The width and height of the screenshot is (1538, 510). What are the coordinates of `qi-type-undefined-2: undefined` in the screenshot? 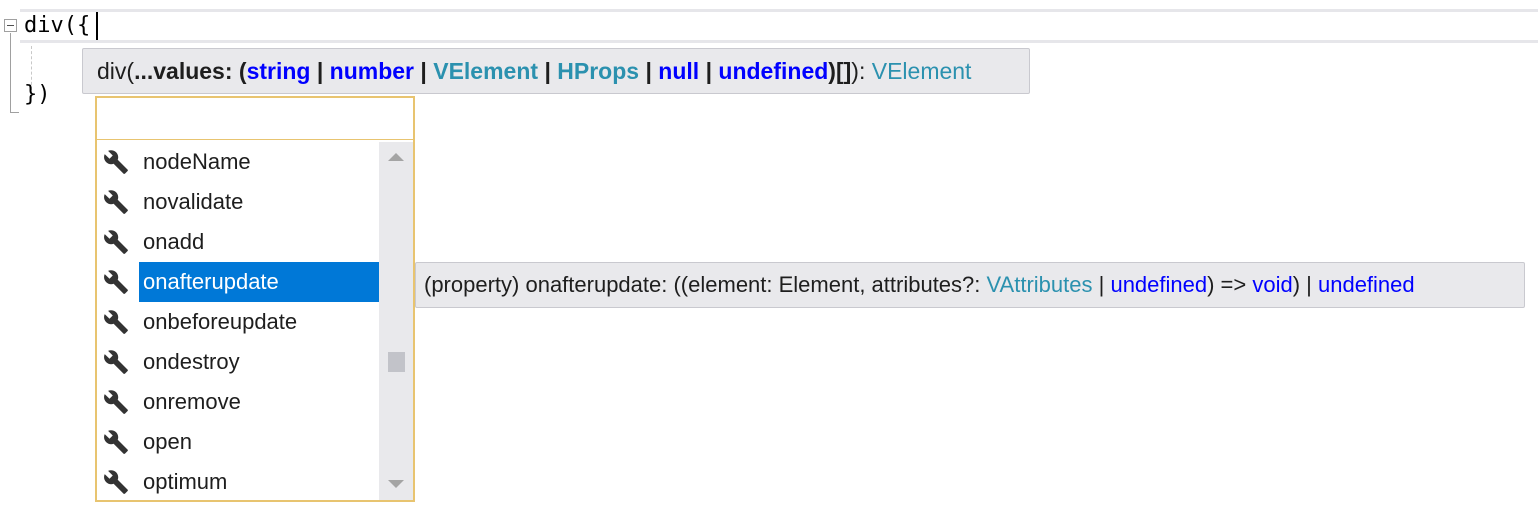 It's located at (1366, 284).